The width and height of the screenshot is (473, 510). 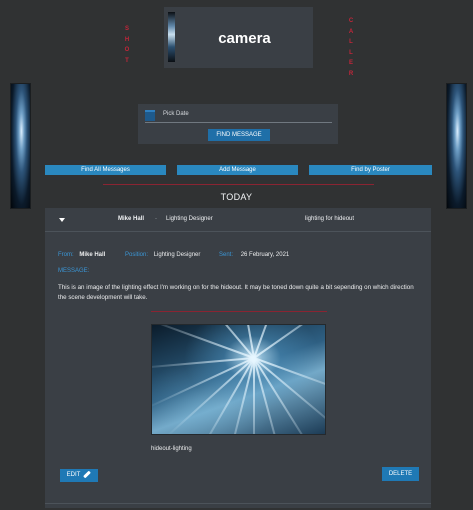 I want to click on caret-down-icon, so click(x=62, y=220).